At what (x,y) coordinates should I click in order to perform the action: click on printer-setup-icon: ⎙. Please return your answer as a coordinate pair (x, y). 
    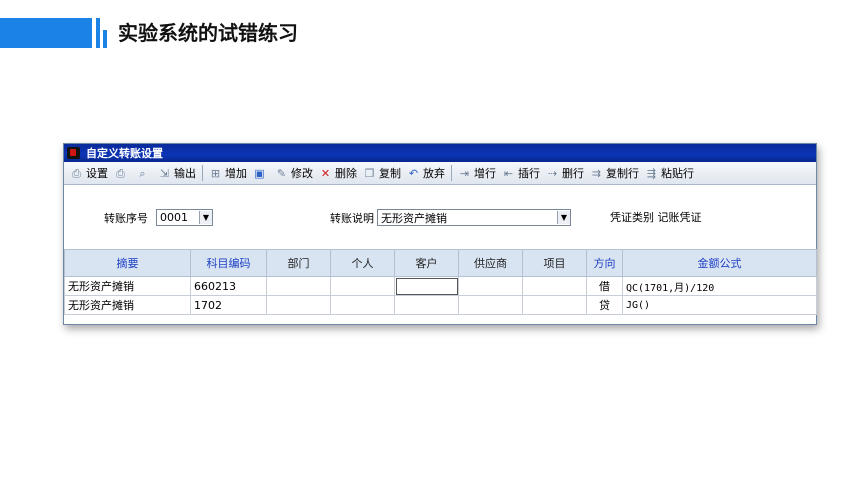
    Looking at the image, I should click on (76, 173).